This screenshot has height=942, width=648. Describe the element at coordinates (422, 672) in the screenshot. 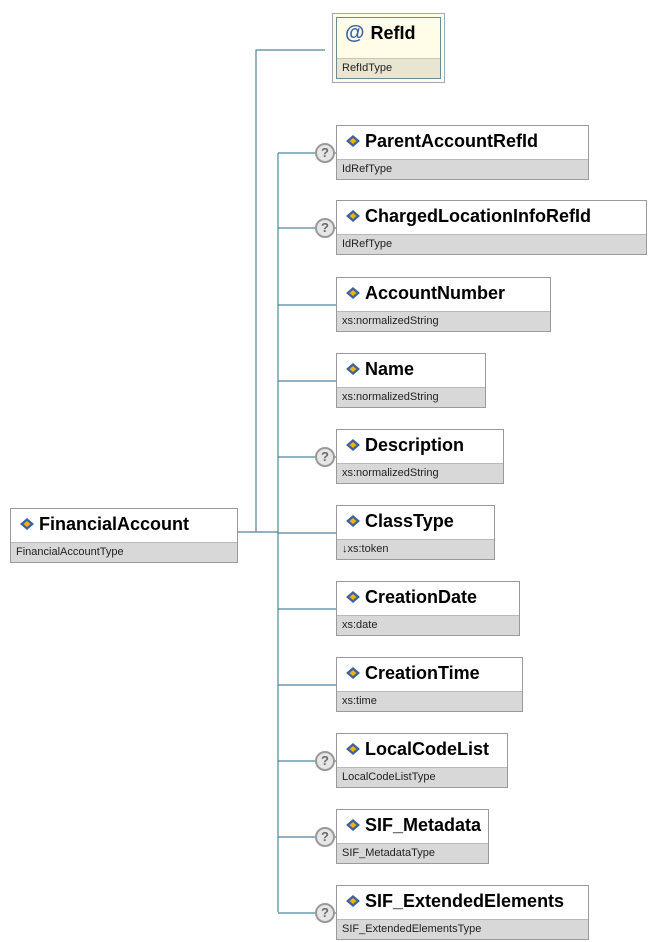

I see `child-element-name: CreationTime` at that location.